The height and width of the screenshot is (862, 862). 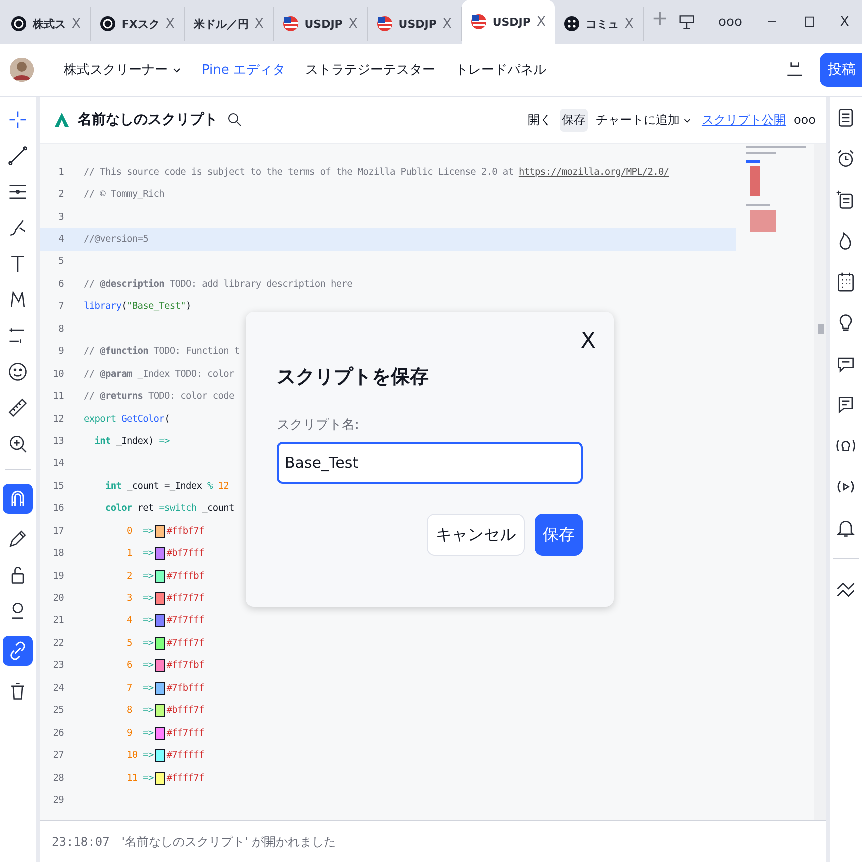 What do you see at coordinates (116, 240) in the screenshot?
I see `code-line: //@version=5` at bounding box center [116, 240].